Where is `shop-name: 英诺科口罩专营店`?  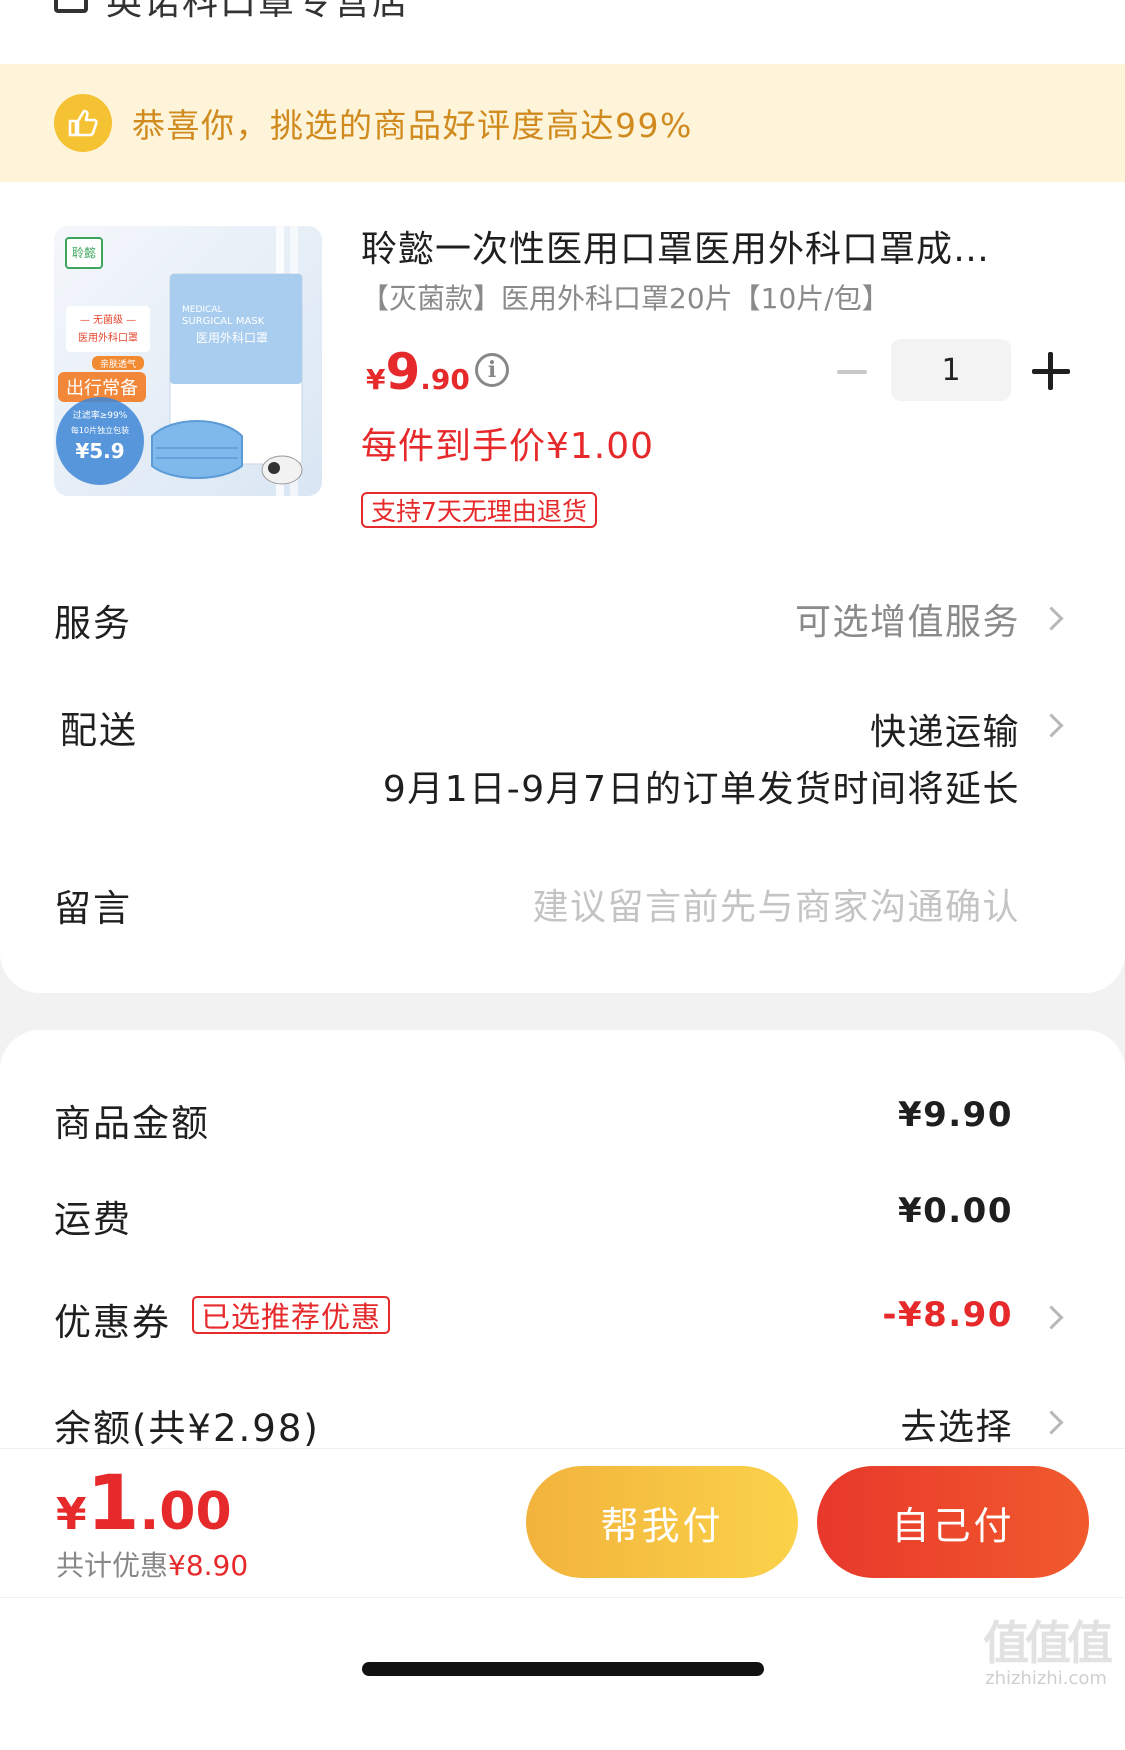 shop-name: 英诺科口罩专营店 is located at coordinates (258, 11).